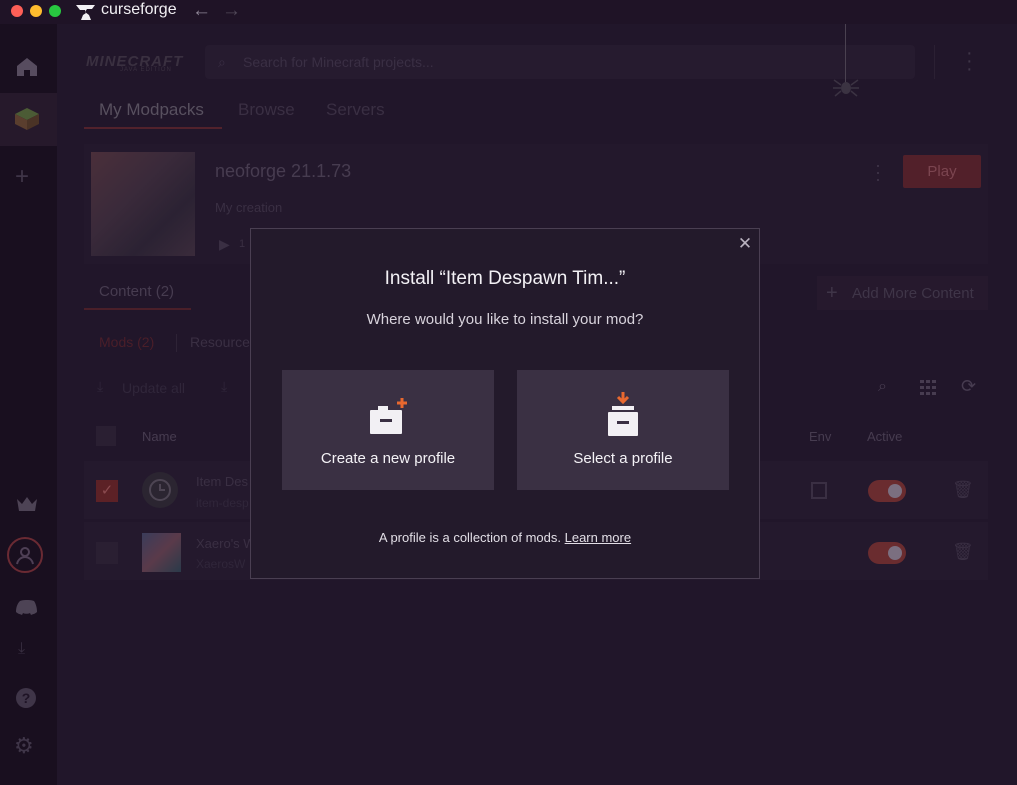  Describe the element at coordinates (220, 342) in the screenshot. I see `subtab-resource: Resource` at that location.